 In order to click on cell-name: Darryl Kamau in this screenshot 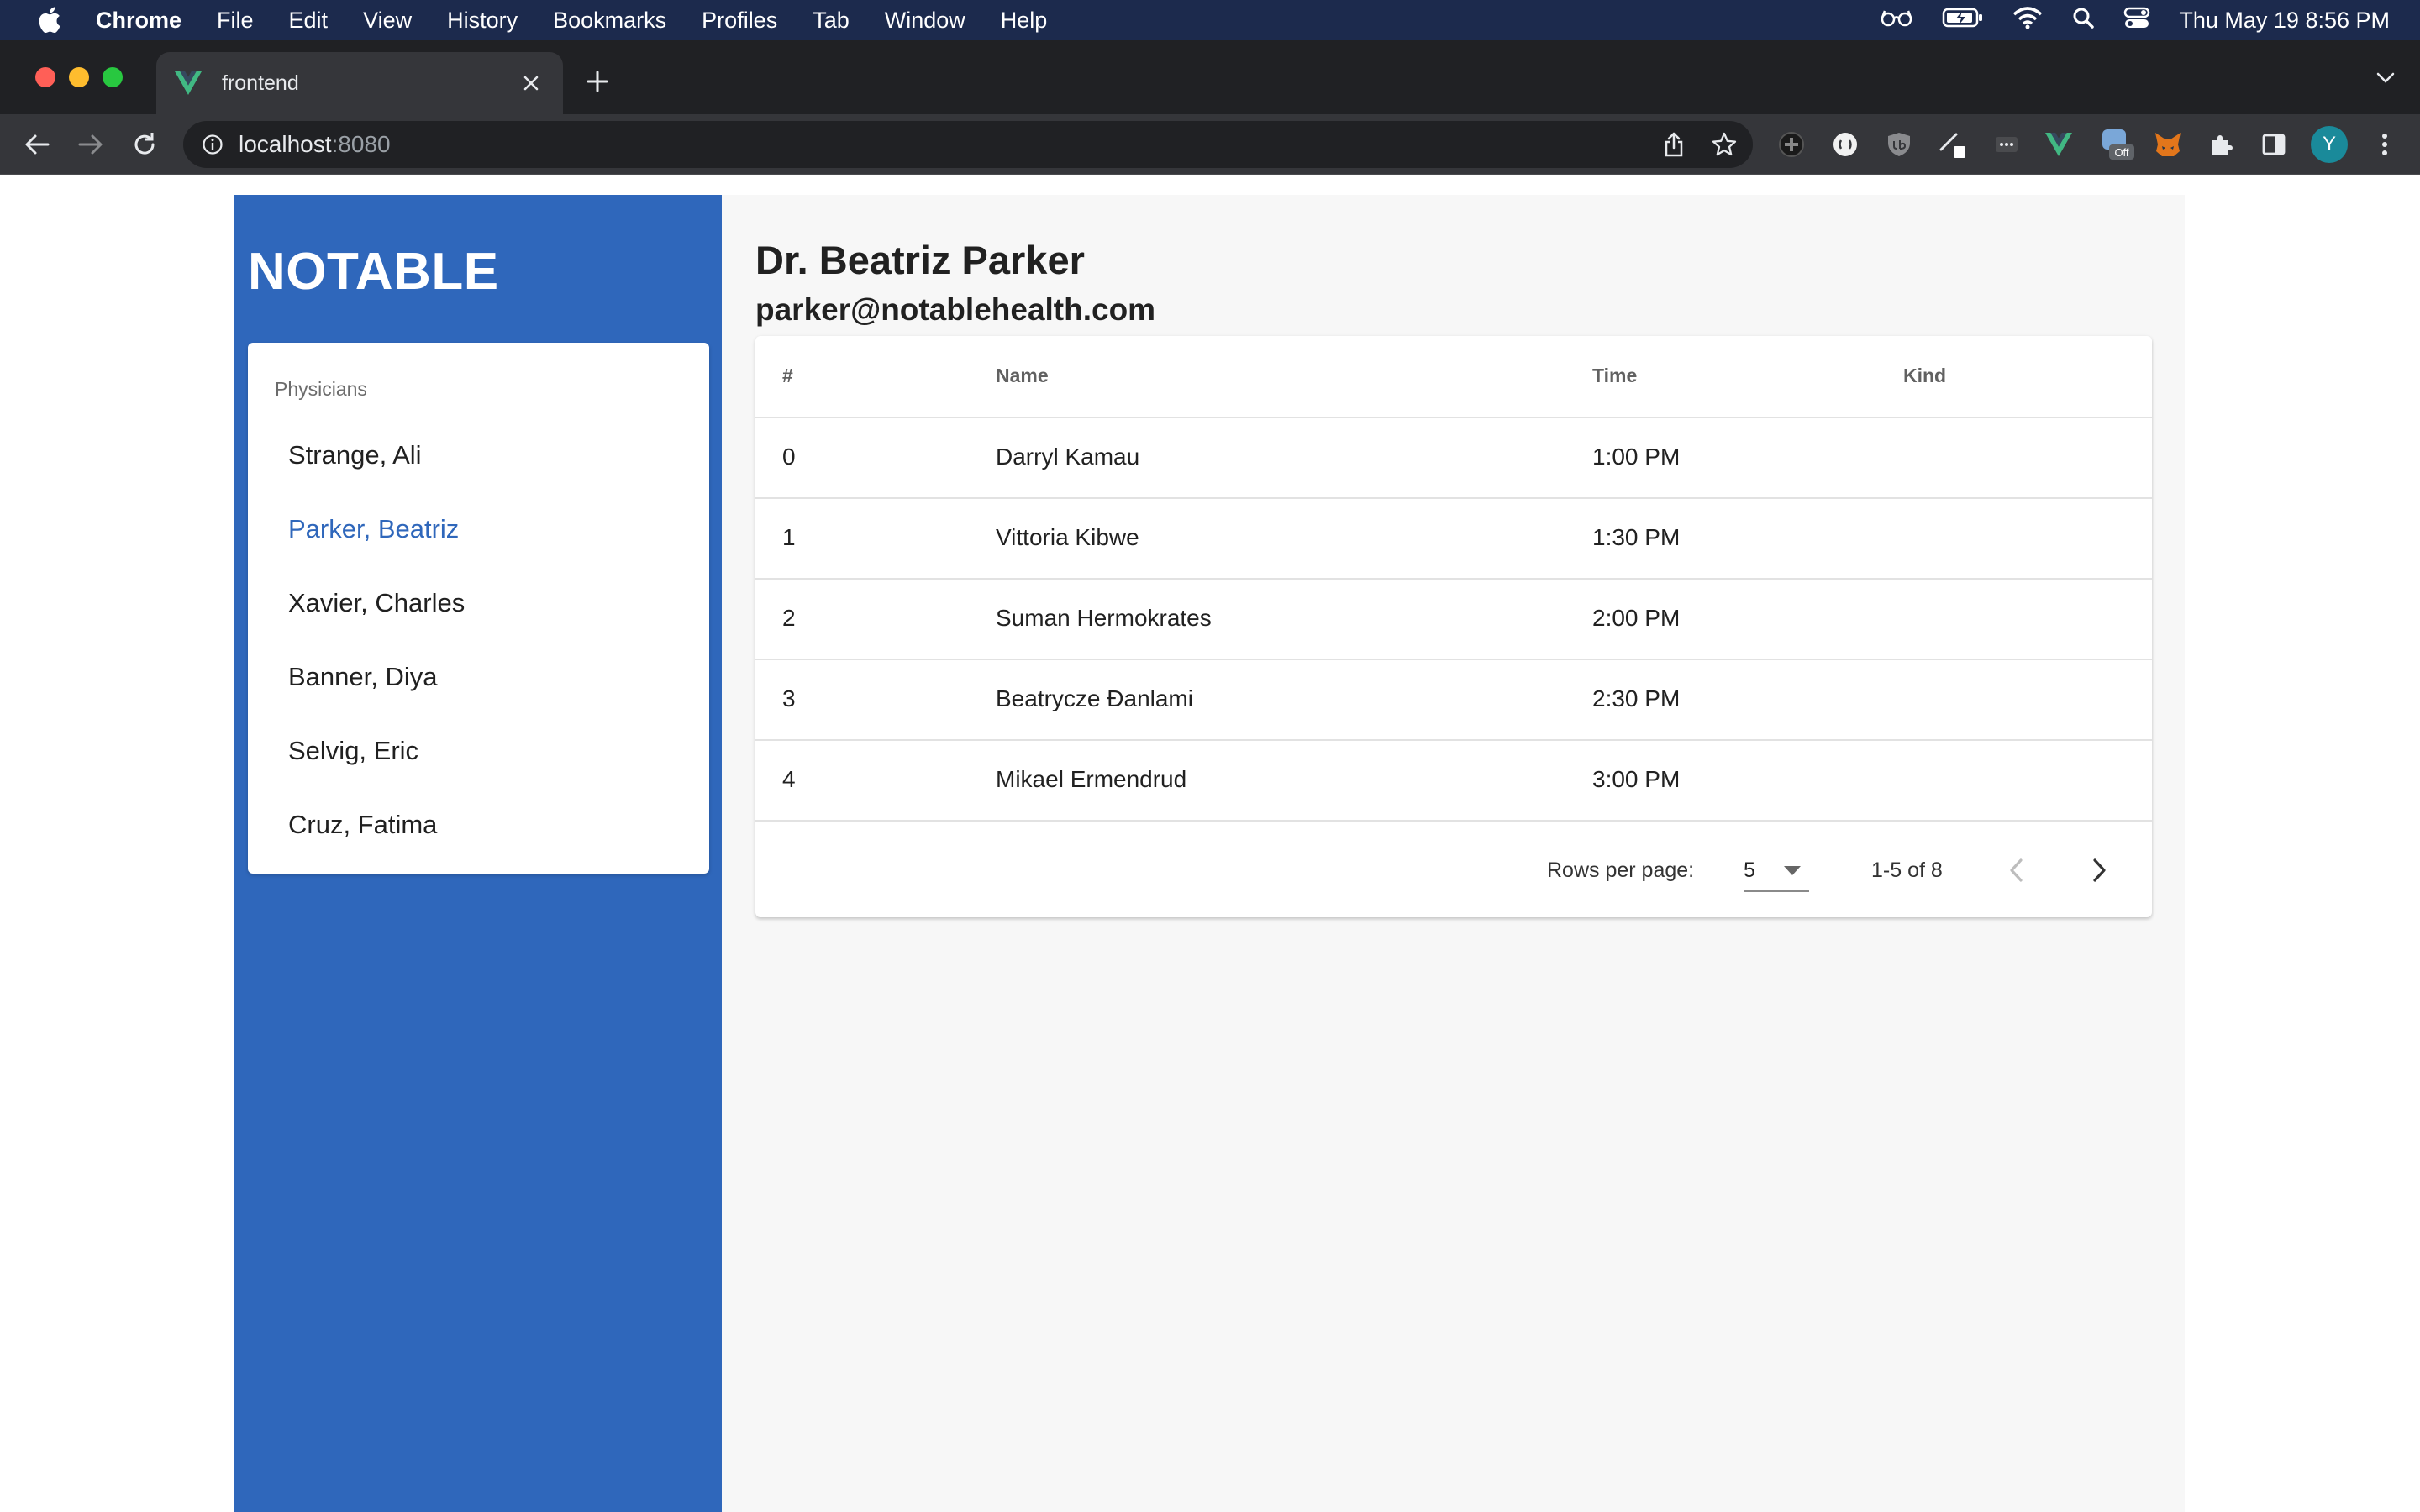, I will do `click(1068, 457)`.